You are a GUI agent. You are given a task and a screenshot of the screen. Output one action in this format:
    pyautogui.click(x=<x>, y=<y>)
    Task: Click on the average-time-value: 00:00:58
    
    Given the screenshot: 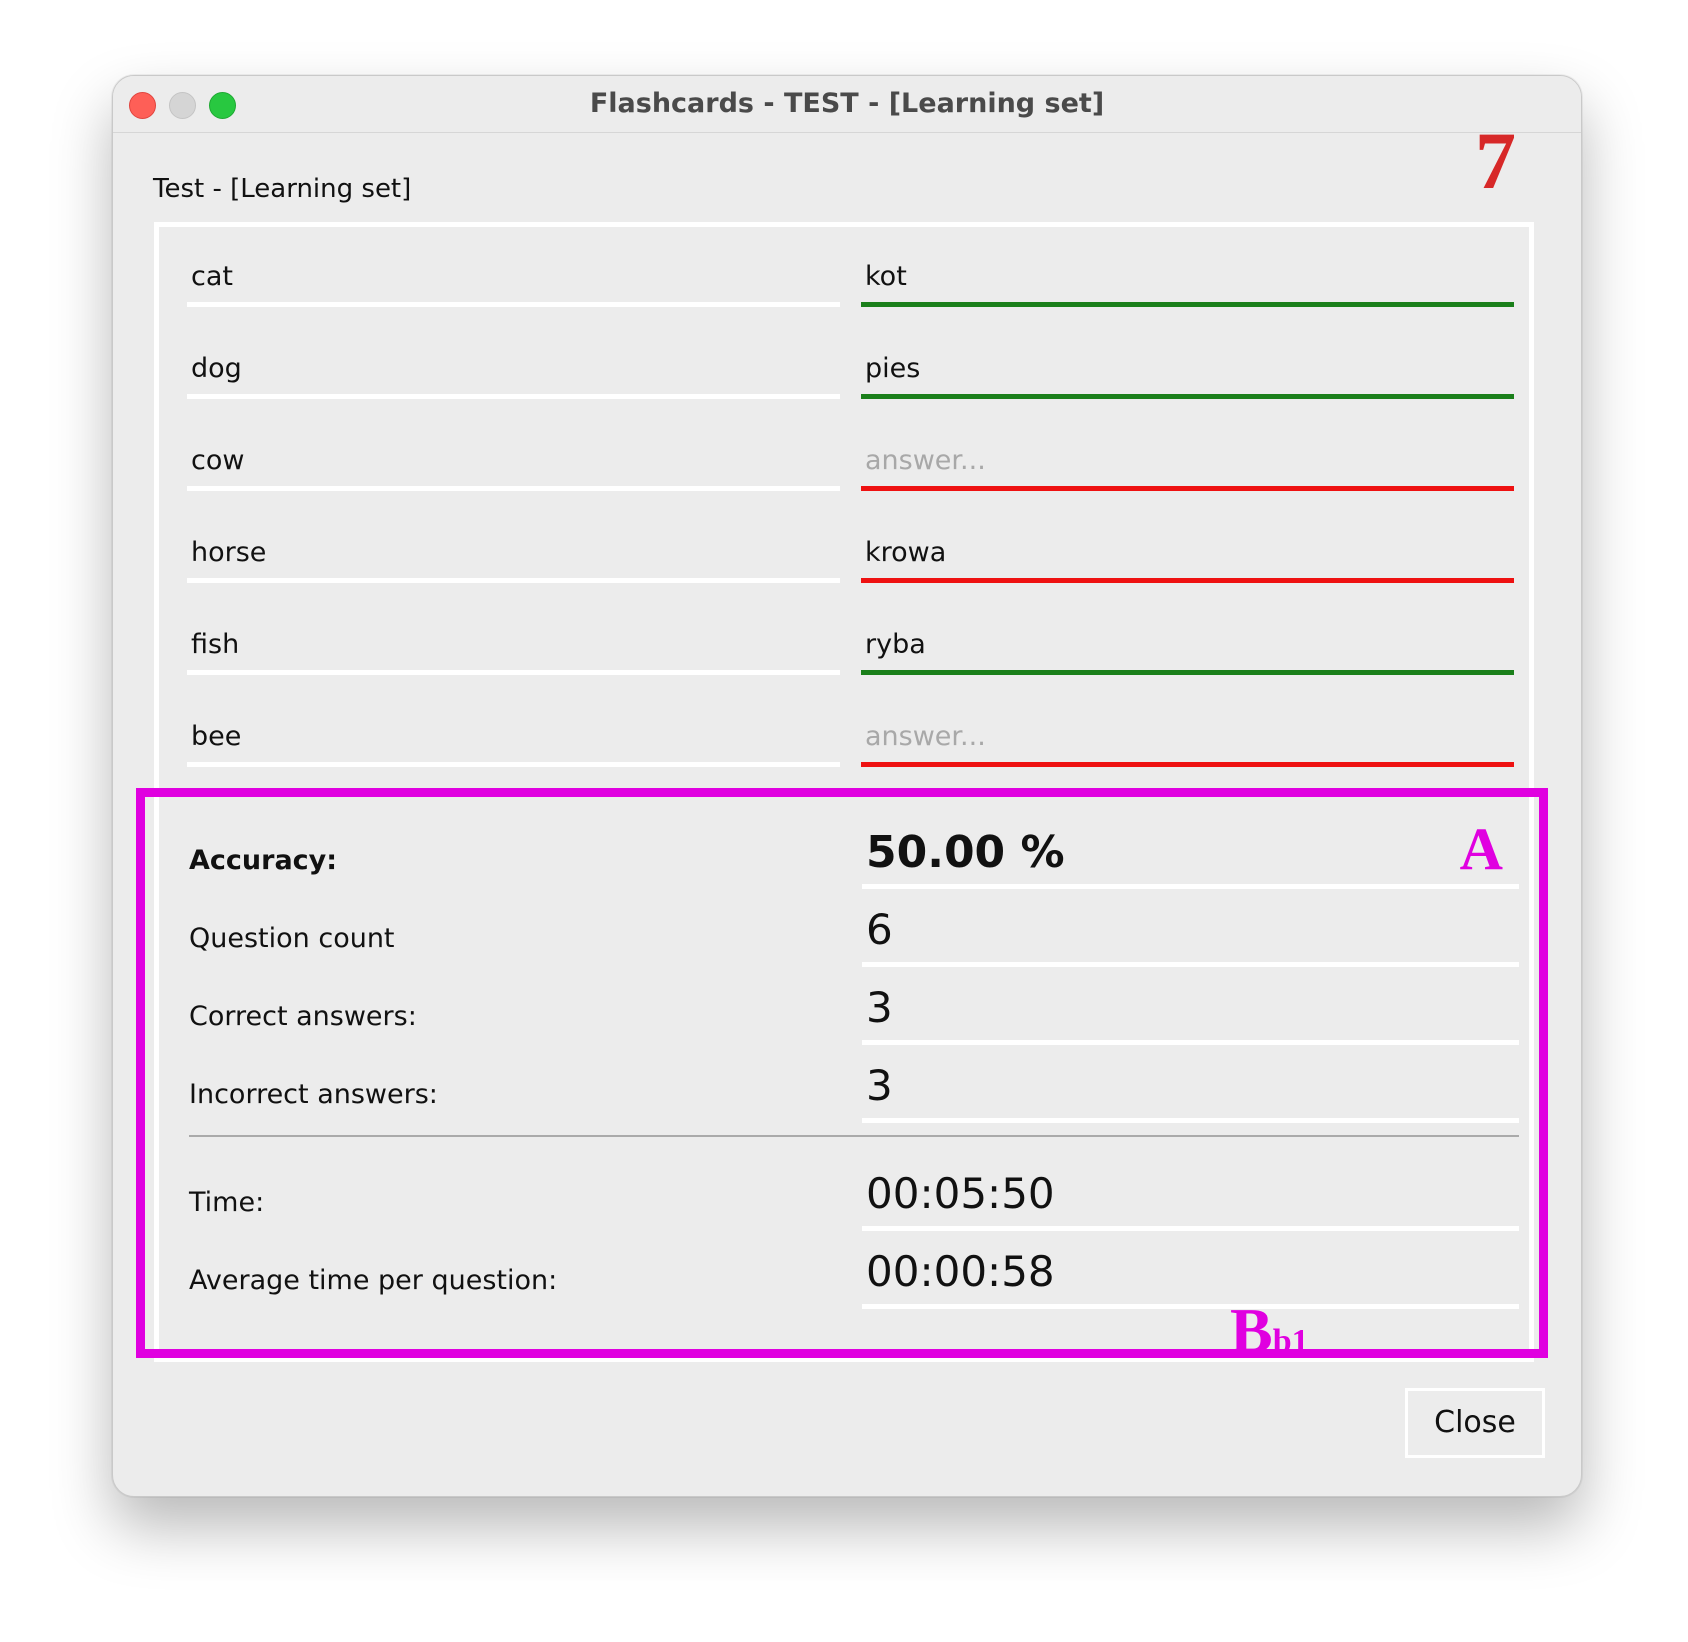 What is the action you would take?
    pyautogui.click(x=960, y=1271)
    